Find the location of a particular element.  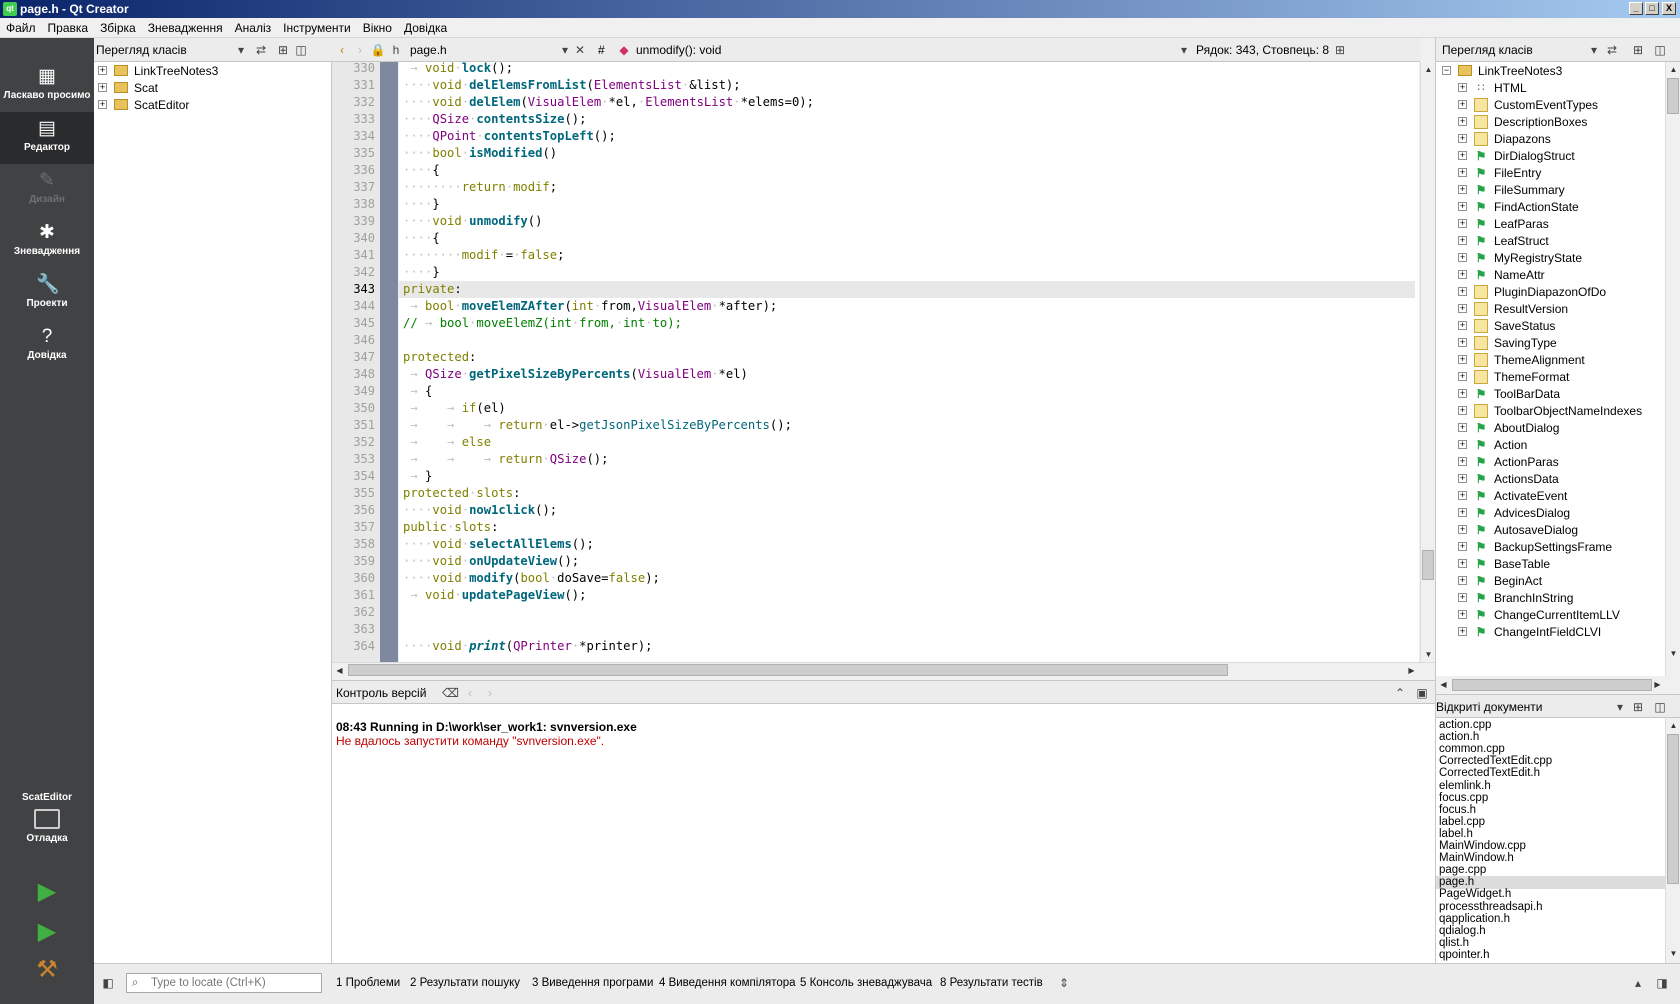

open-doc-item: page.cpp is located at coordinates (1551, 870).